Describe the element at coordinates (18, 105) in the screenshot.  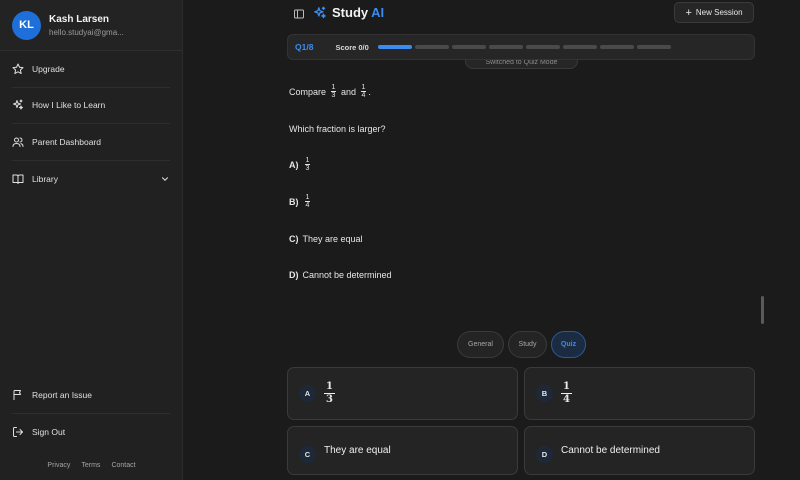
I see `sparkles-icon` at that location.